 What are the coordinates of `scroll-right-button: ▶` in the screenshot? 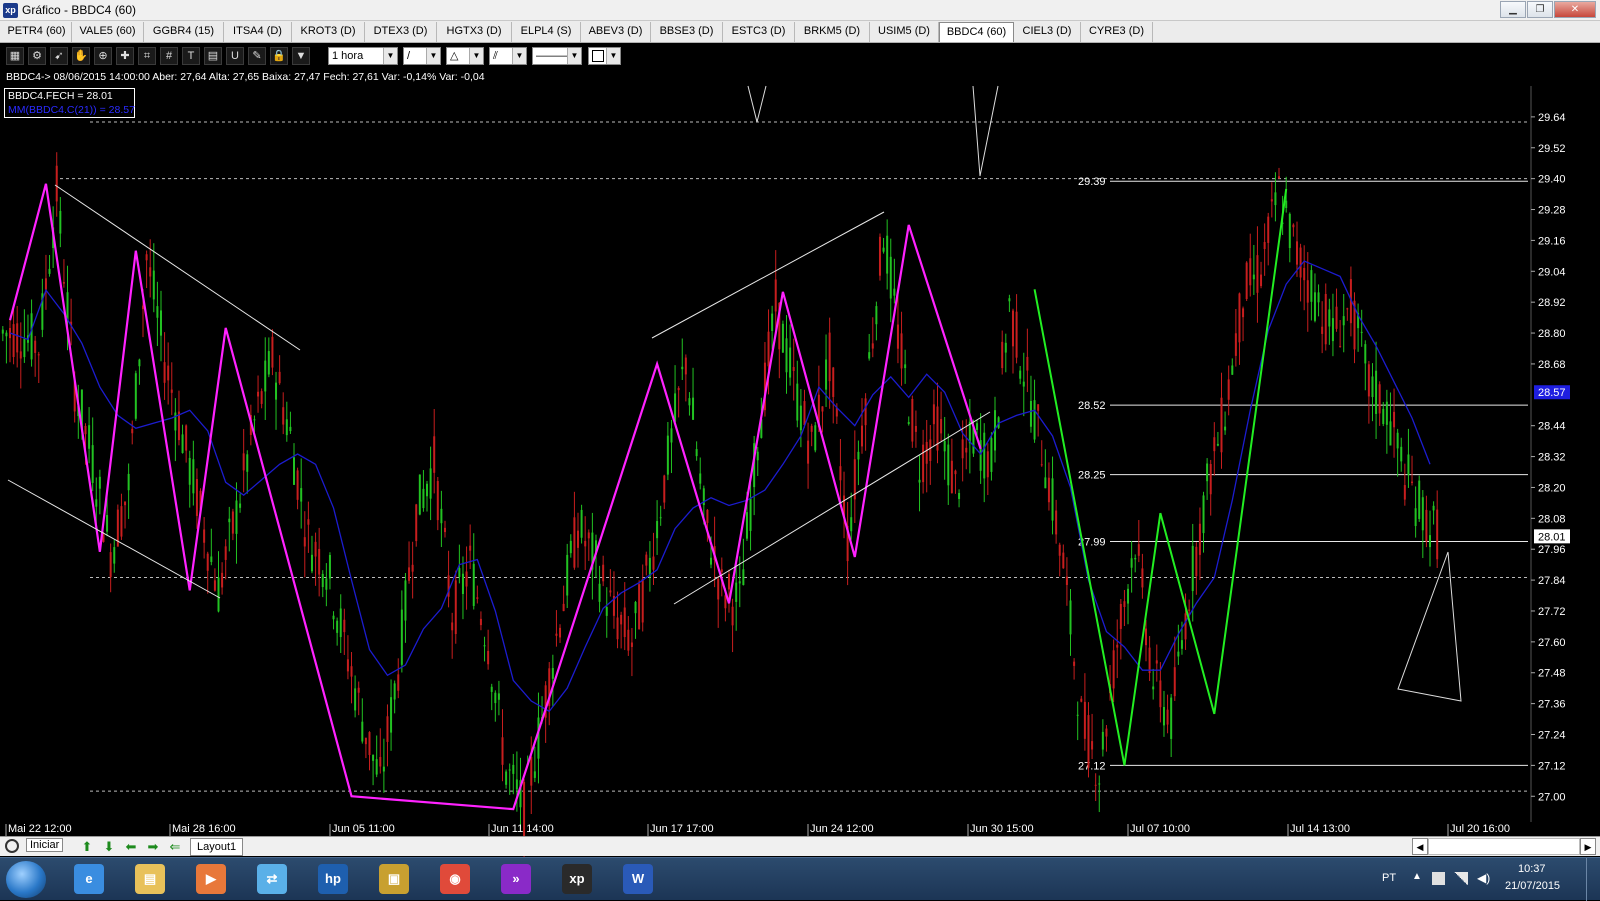 It's located at (1588, 846).